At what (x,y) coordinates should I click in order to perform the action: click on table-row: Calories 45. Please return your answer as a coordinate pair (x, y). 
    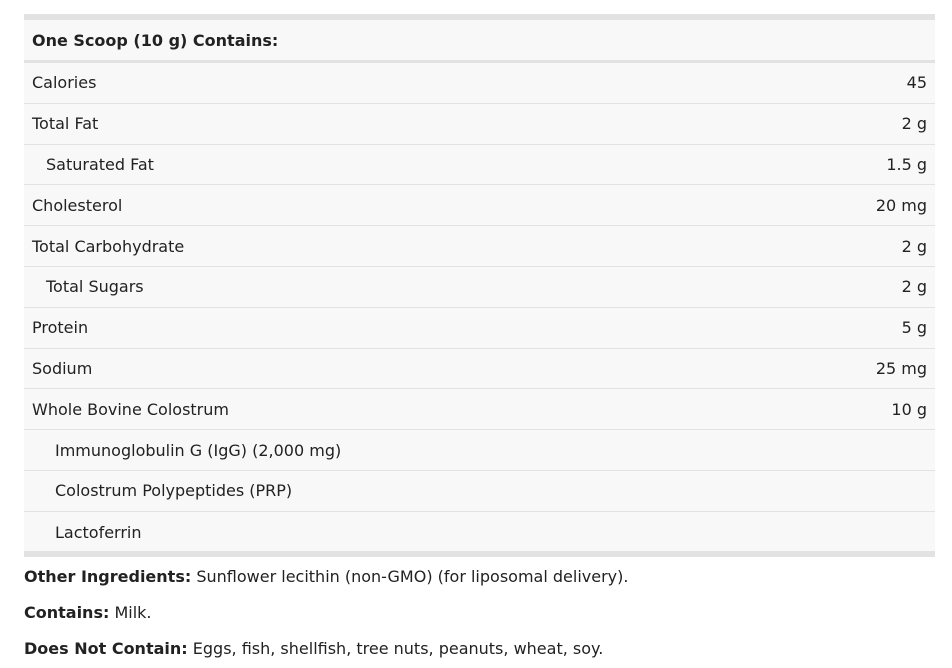
    Looking at the image, I should click on (479, 83).